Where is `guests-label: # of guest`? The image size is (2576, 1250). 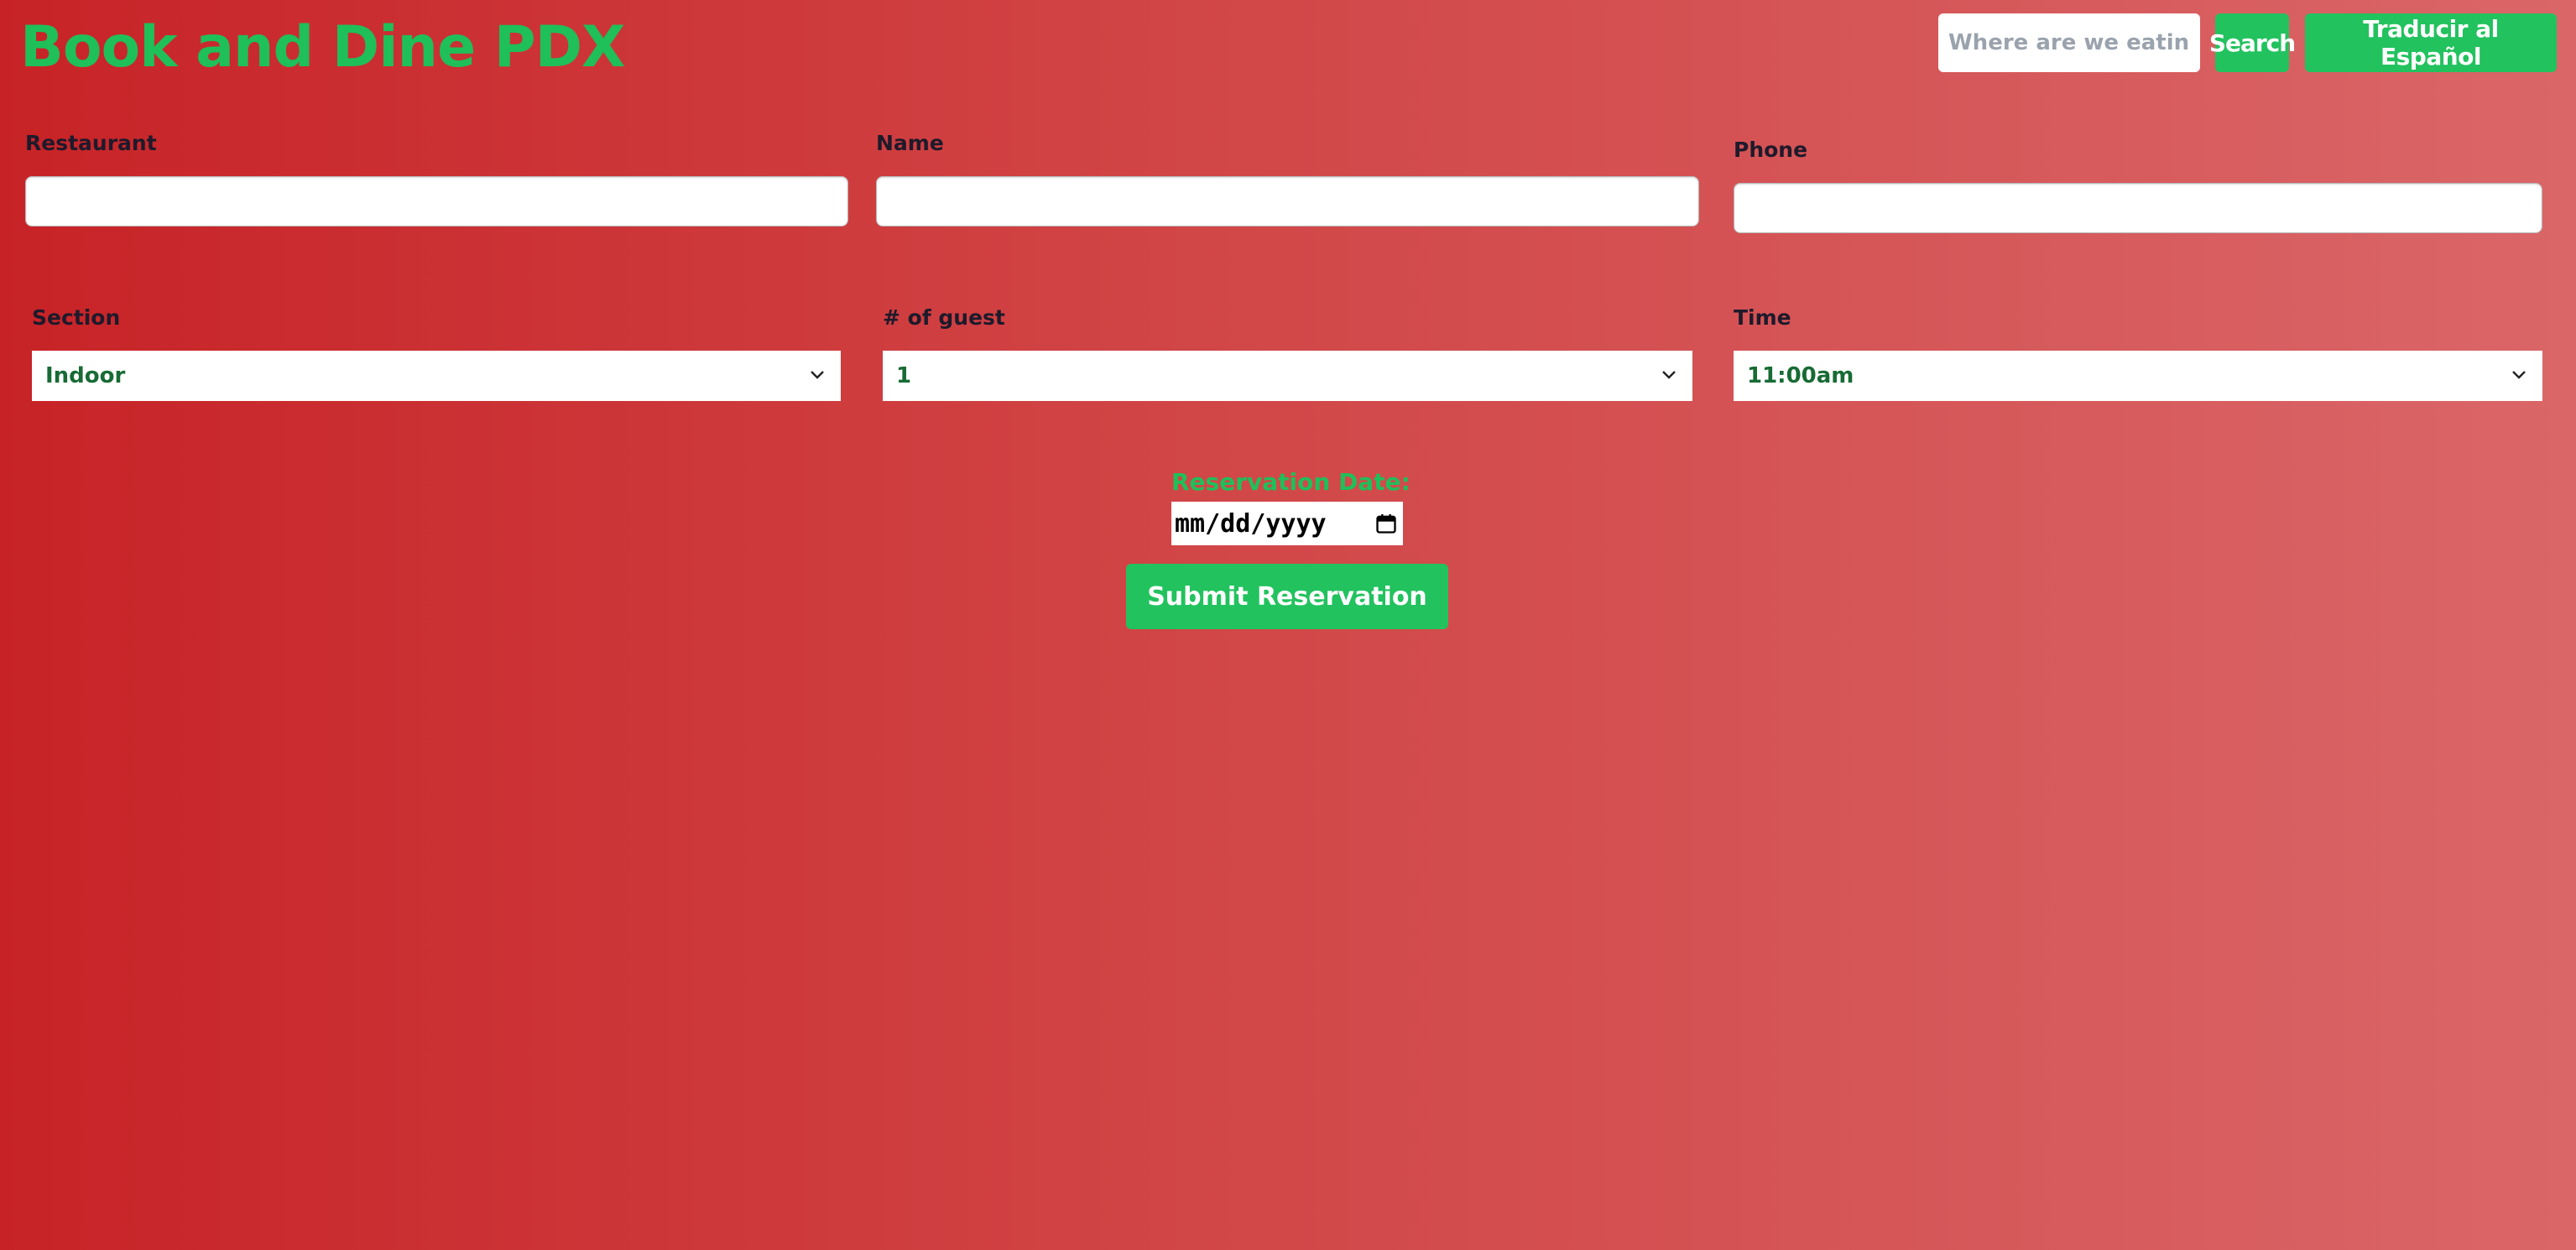 guests-label: # of guest is located at coordinates (944, 317).